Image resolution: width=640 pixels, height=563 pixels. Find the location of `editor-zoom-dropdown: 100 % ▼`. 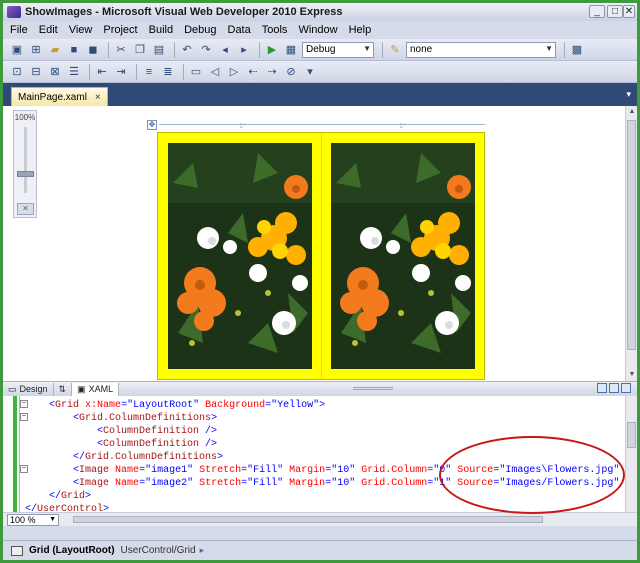

editor-zoom-dropdown: 100 % ▼ is located at coordinates (33, 520).